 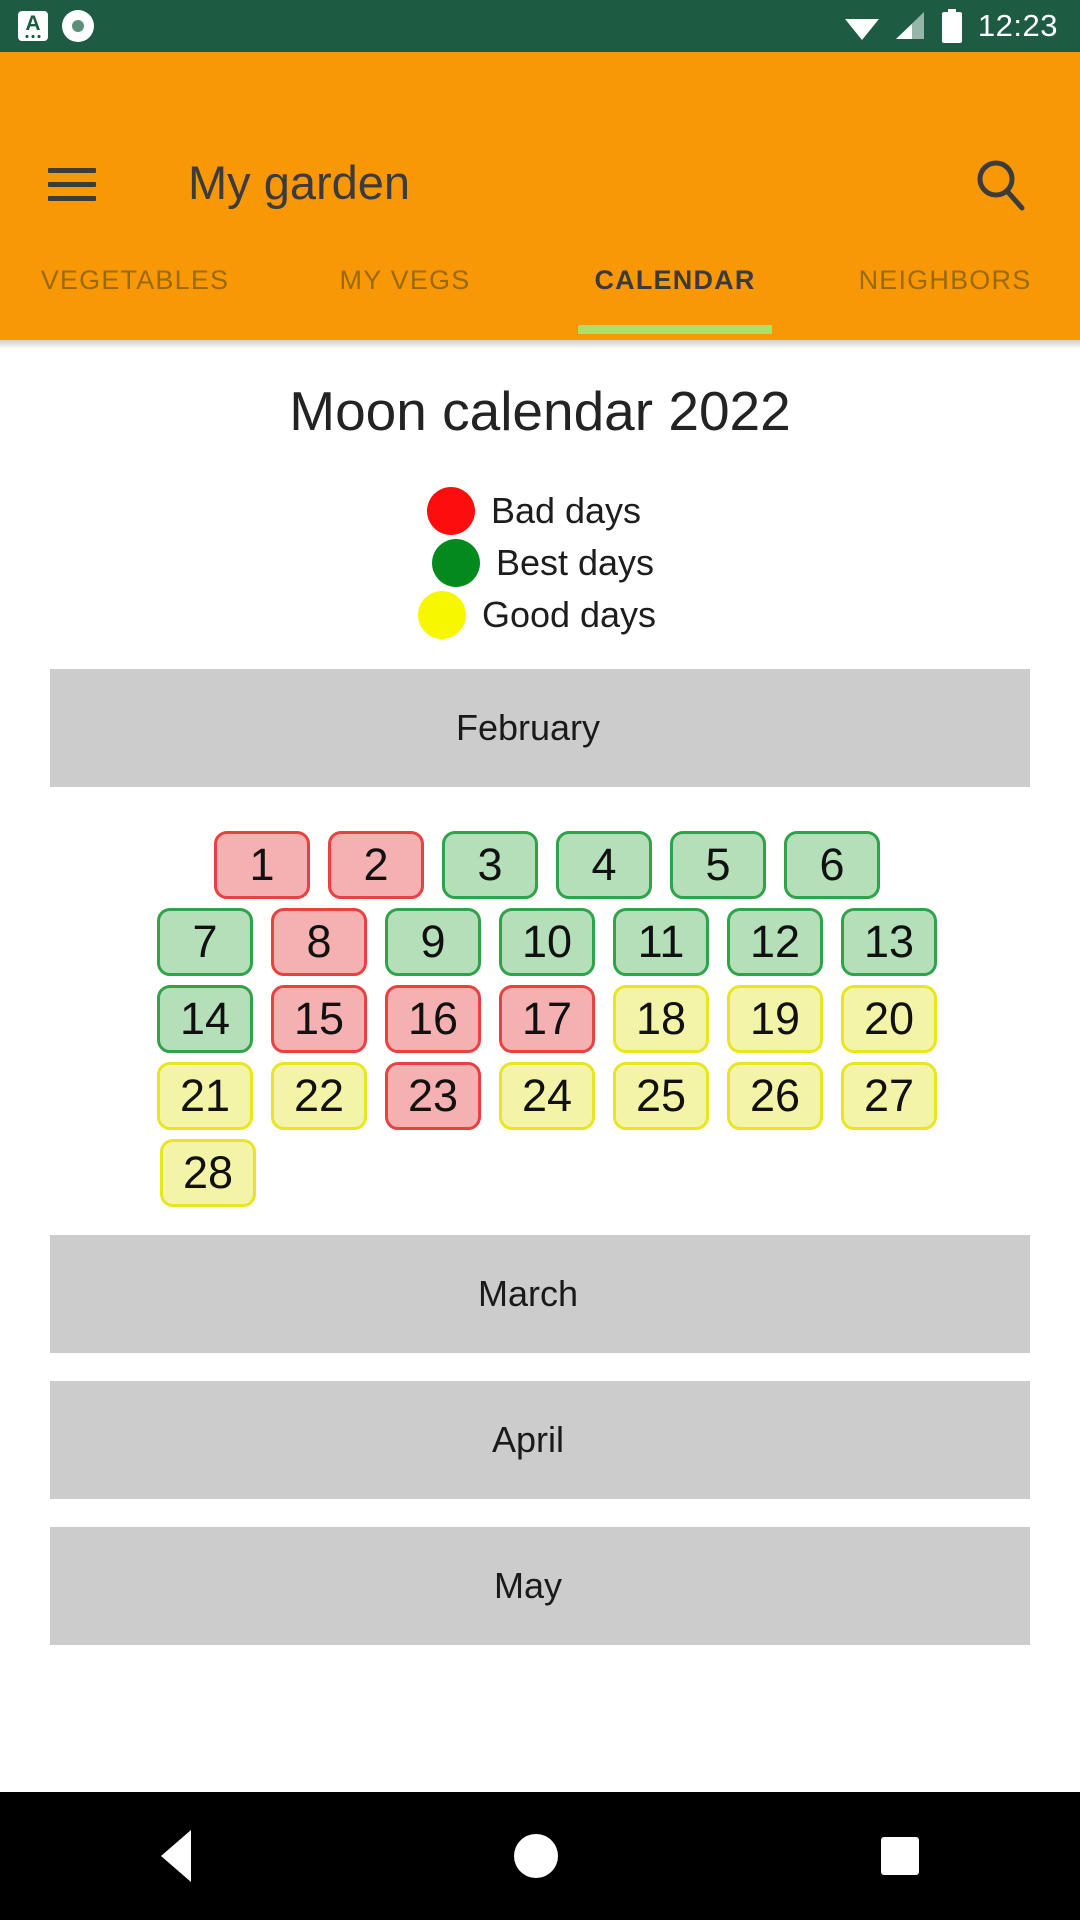 I want to click on month-header-may: May, so click(x=540, y=1586).